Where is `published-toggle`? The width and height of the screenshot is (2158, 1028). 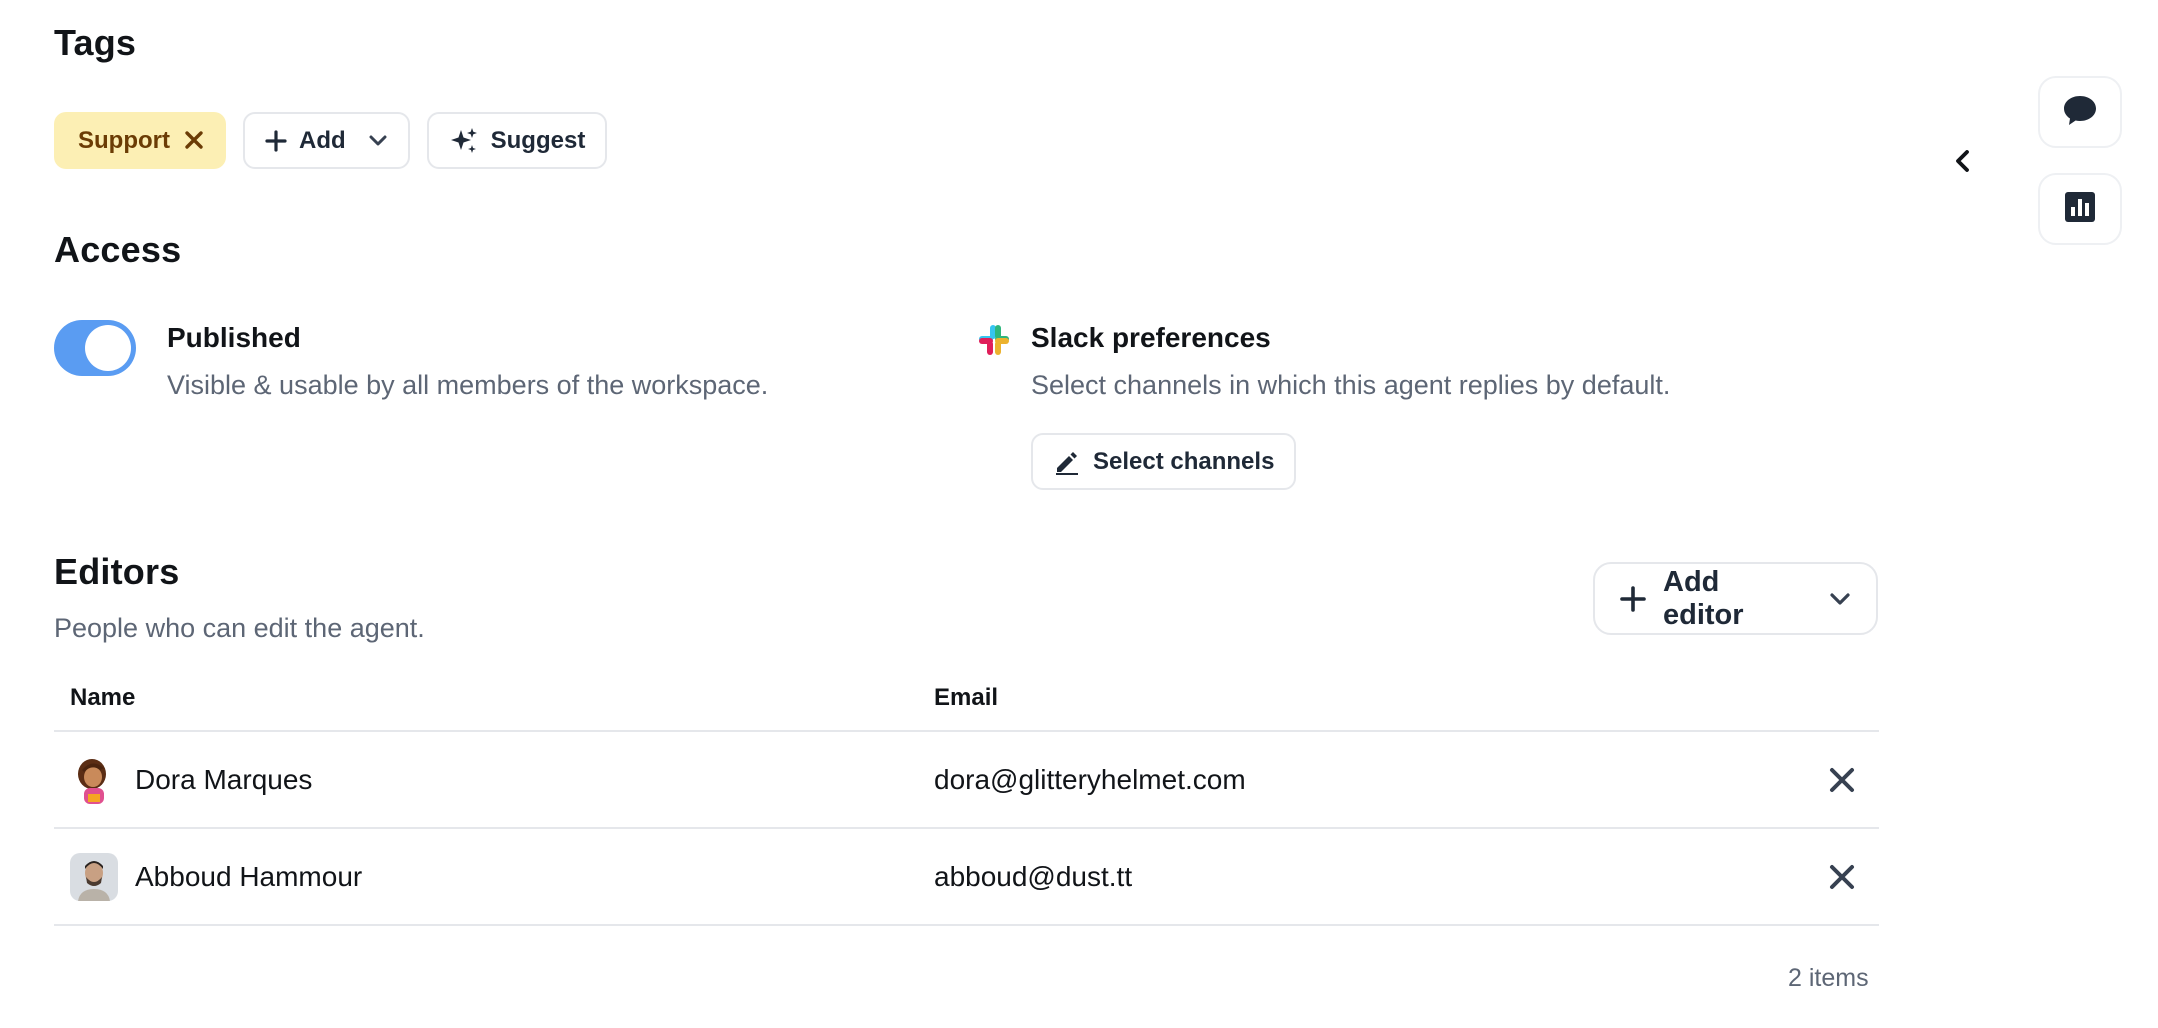
published-toggle is located at coordinates (95, 348).